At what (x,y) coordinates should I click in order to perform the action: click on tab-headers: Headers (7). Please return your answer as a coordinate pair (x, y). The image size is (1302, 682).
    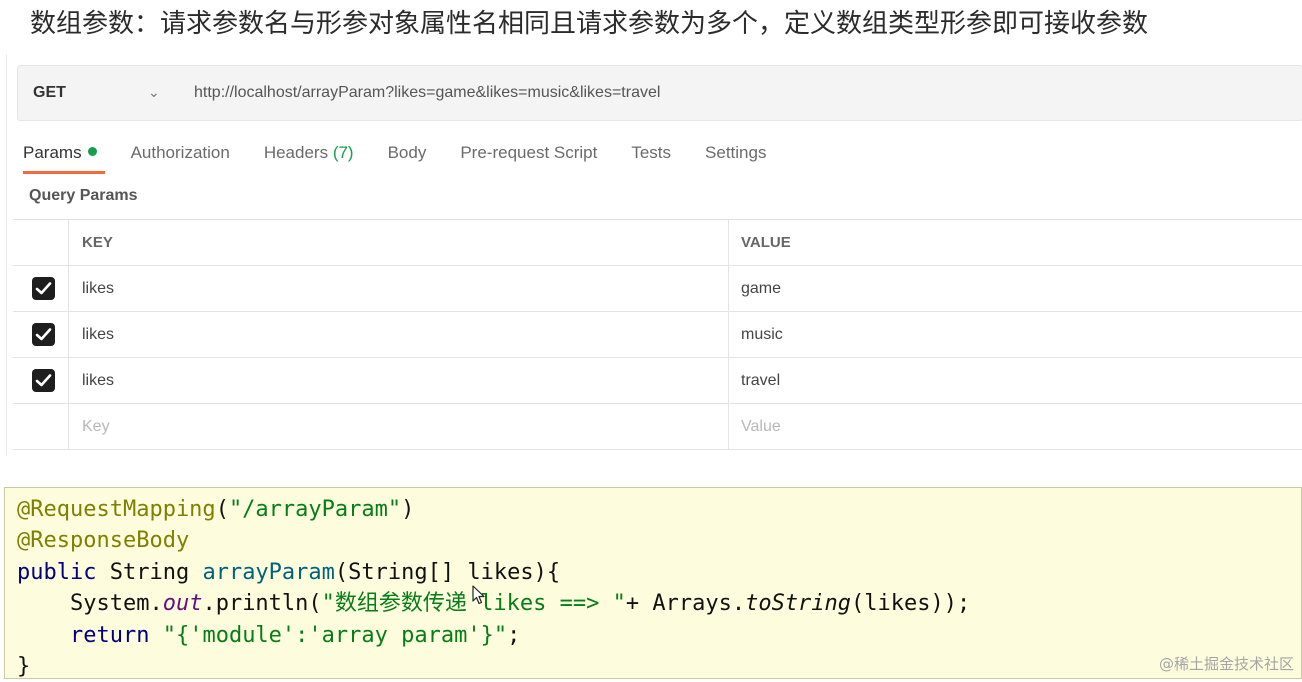
    Looking at the image, I should click on (309, 157).